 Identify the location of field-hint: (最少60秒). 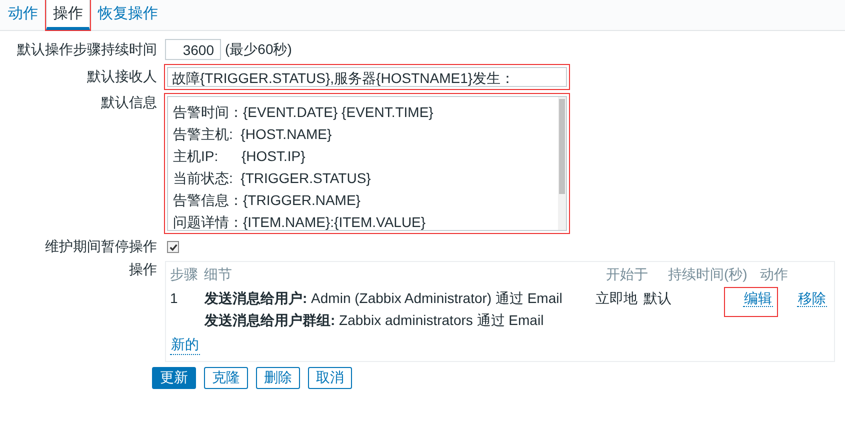
(258, 49).